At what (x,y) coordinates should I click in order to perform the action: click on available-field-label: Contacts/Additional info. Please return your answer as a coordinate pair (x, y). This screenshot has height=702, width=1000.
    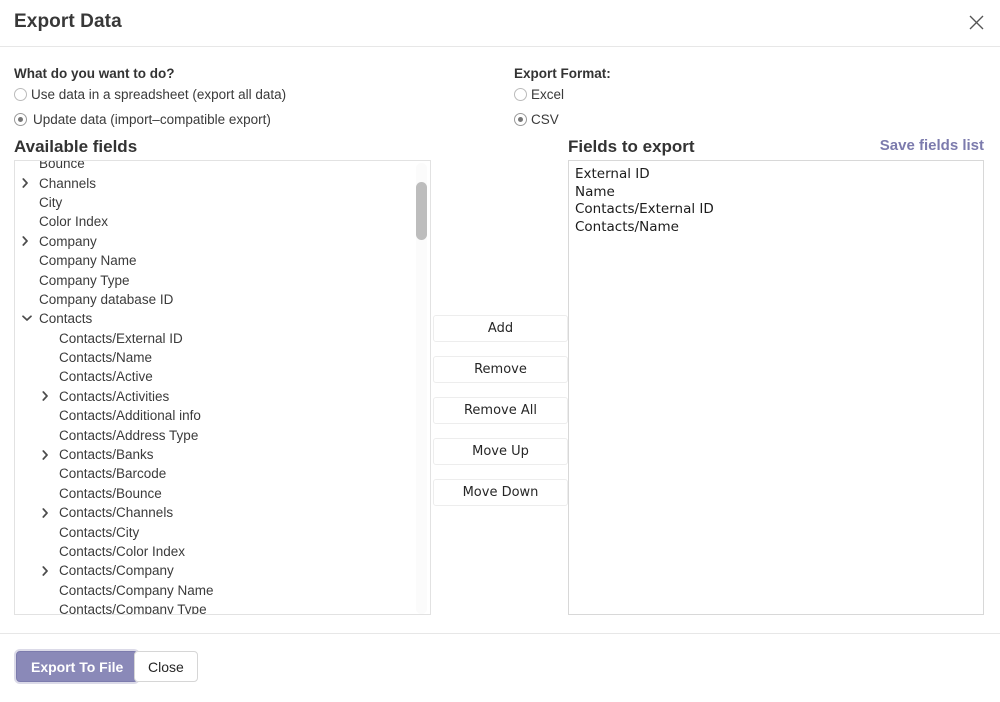
    Looking at the image, I should click on (130, 416).